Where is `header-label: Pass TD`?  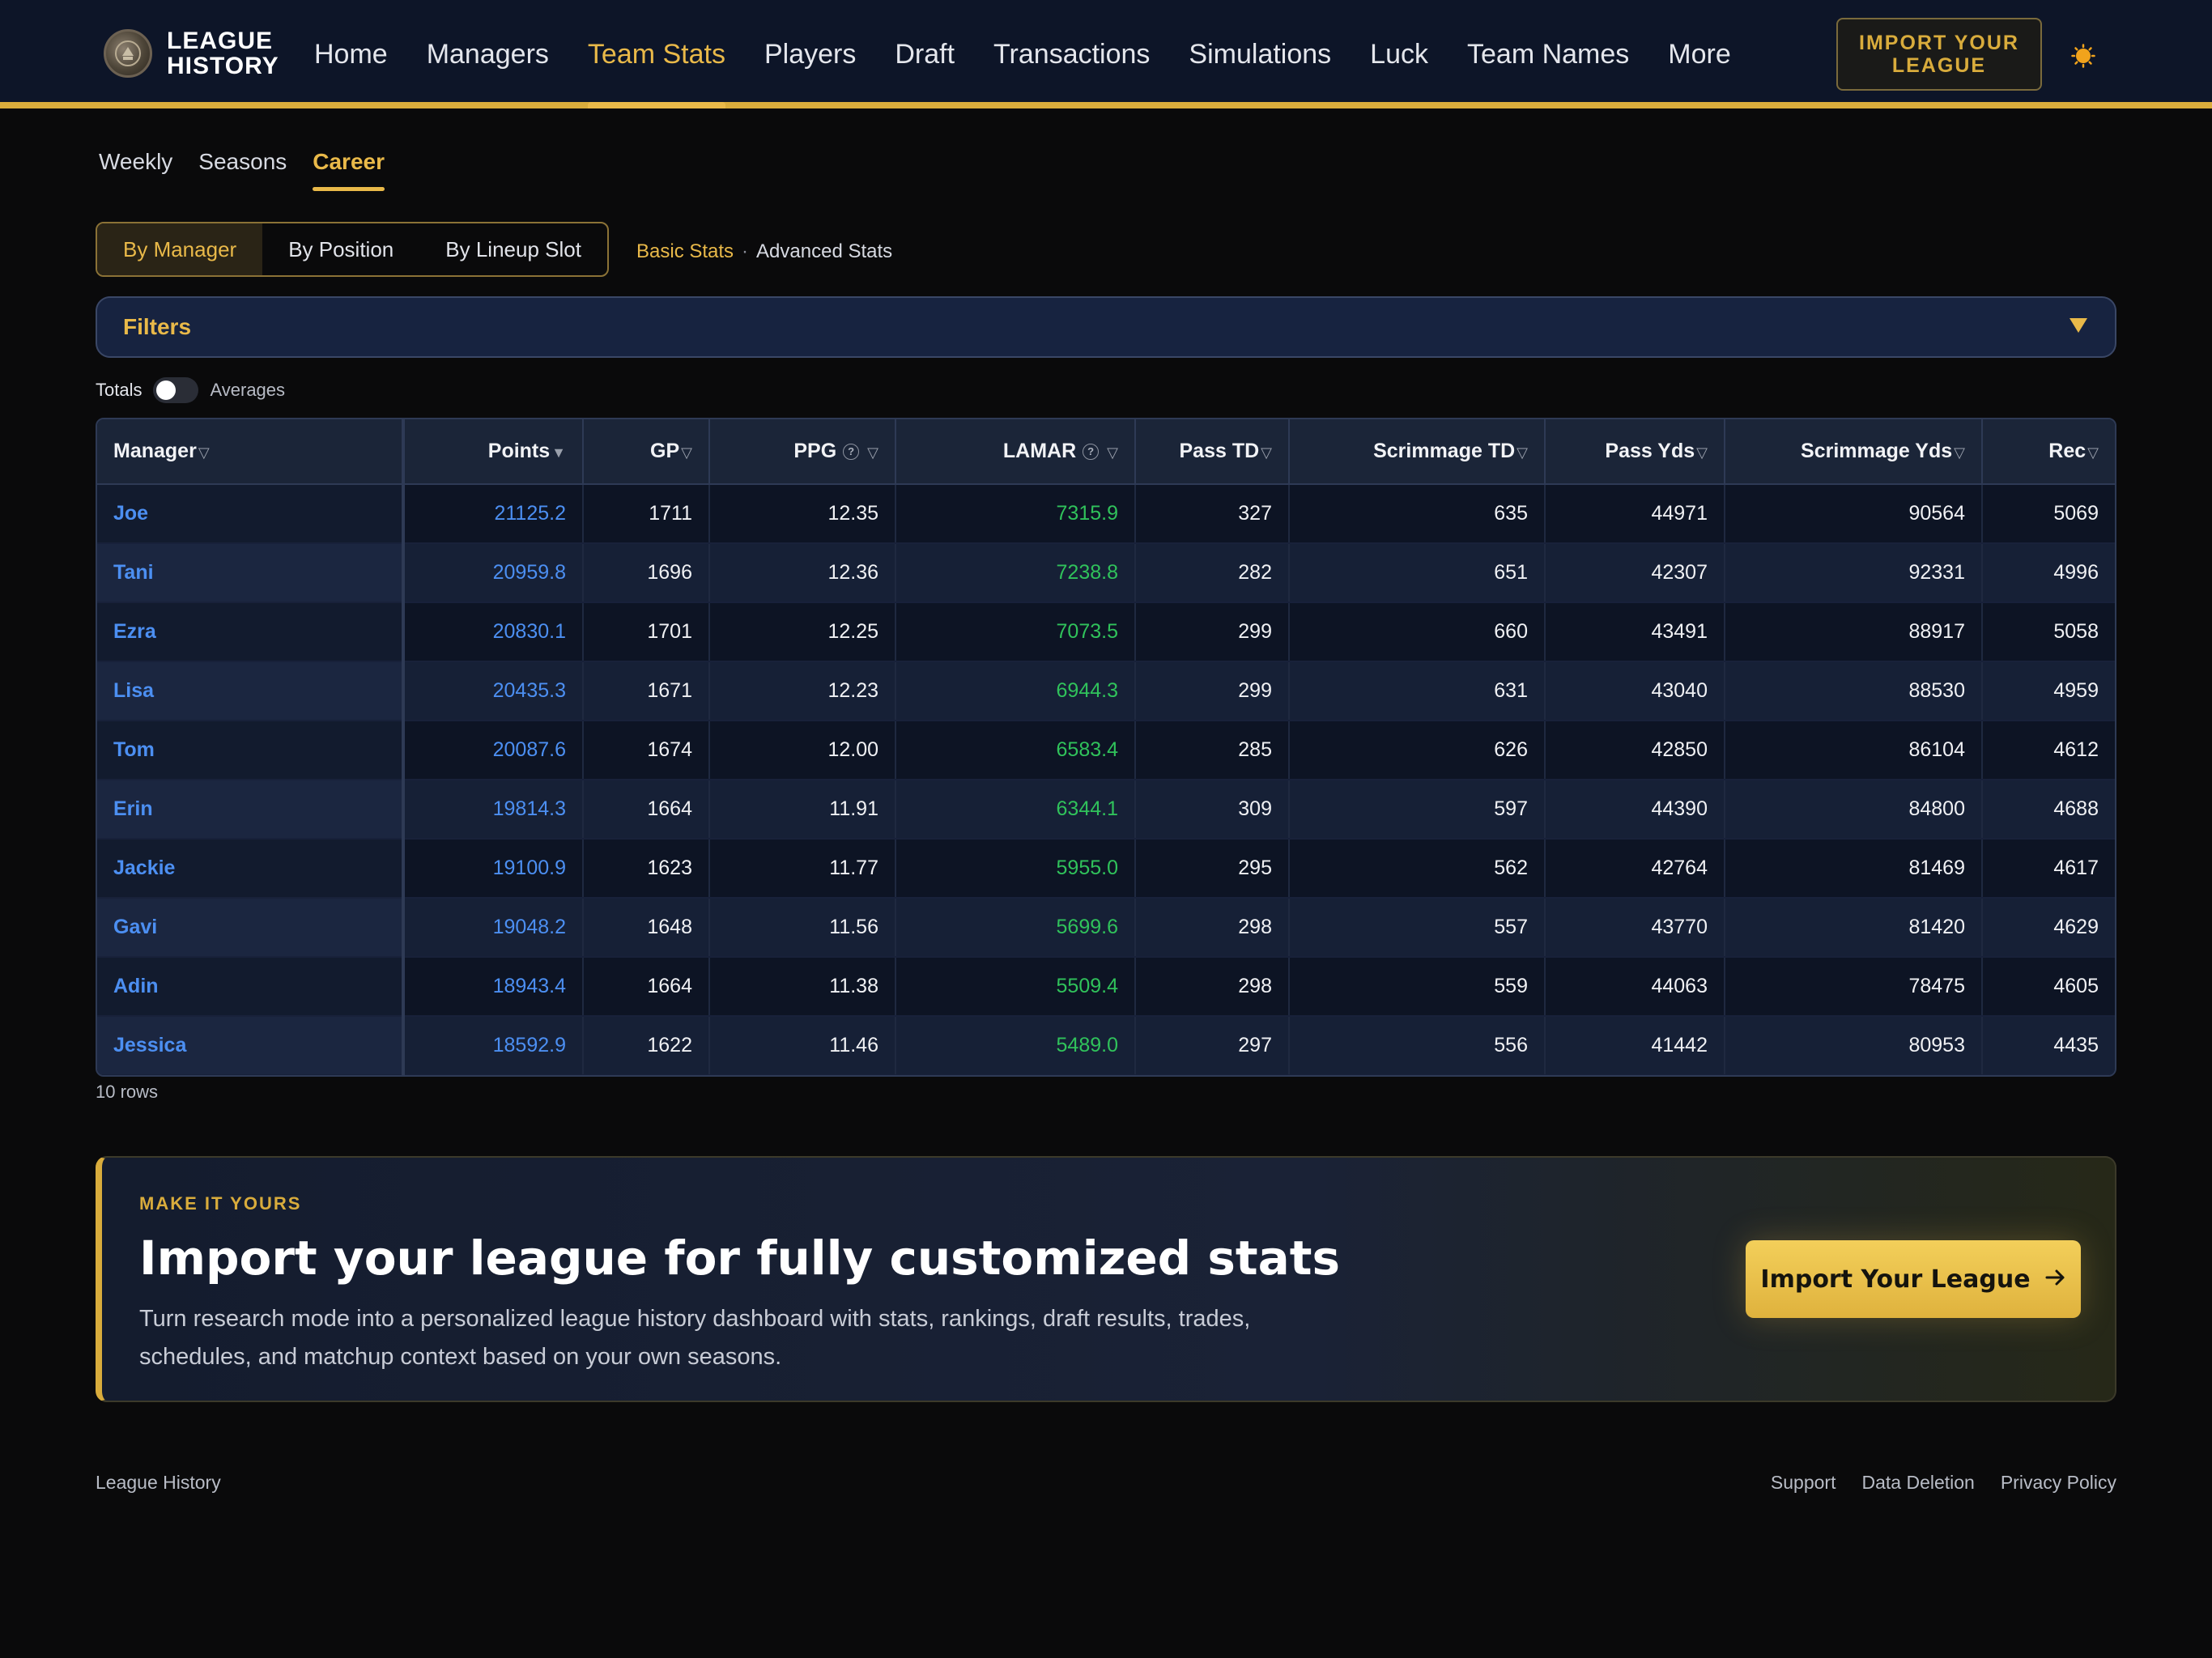
header-label: Pass TD is located at coordinates (1220, 451).